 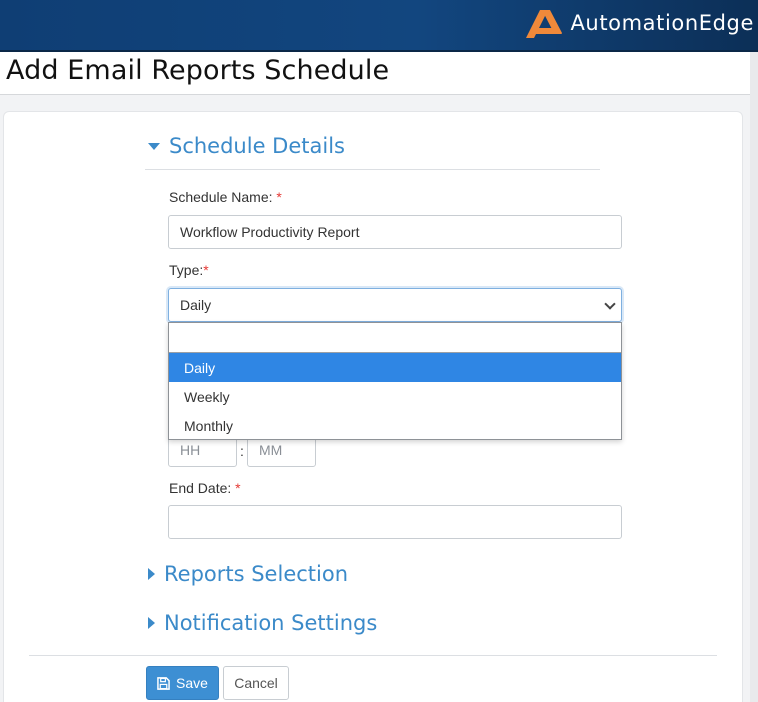 I want to click on section-divider, so click(x=372, y=169).